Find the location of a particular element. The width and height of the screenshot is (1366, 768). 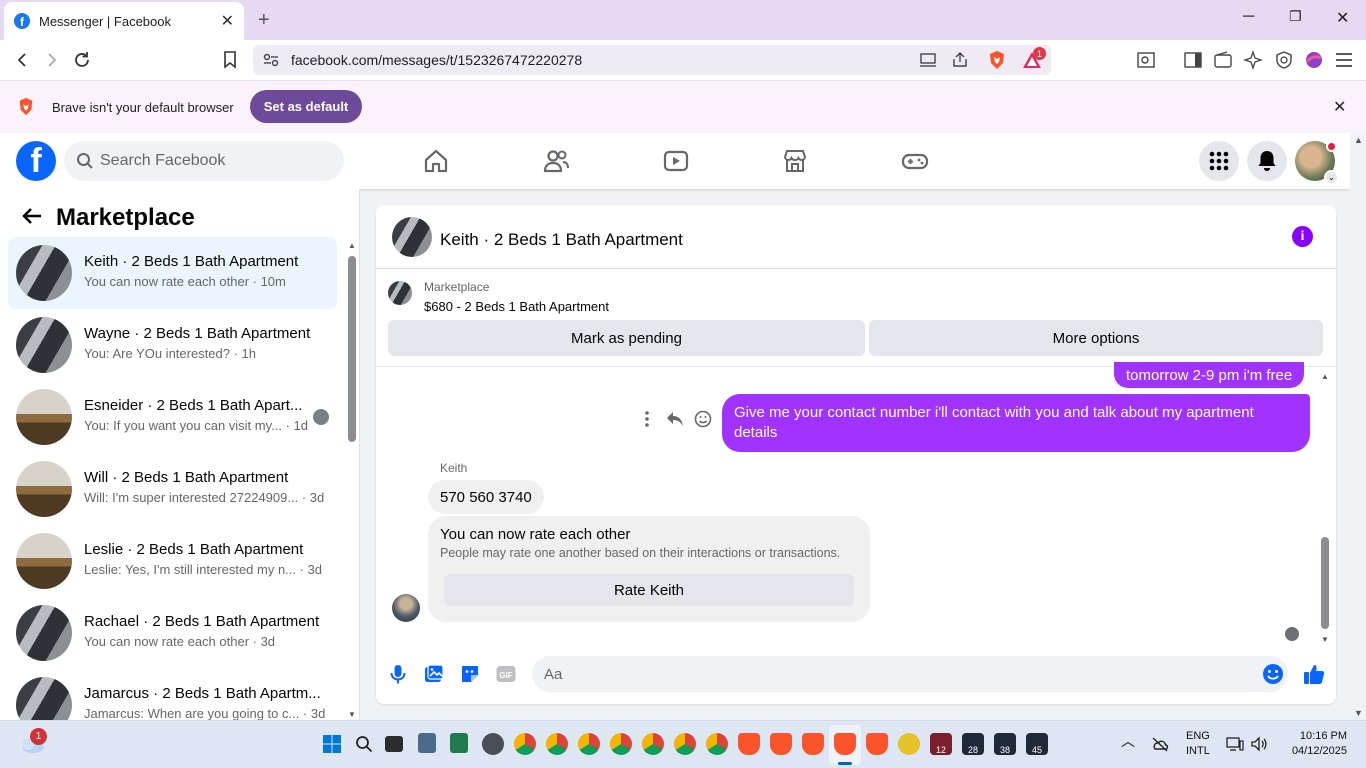

menu-icon is located at coordinates (1344, 60).